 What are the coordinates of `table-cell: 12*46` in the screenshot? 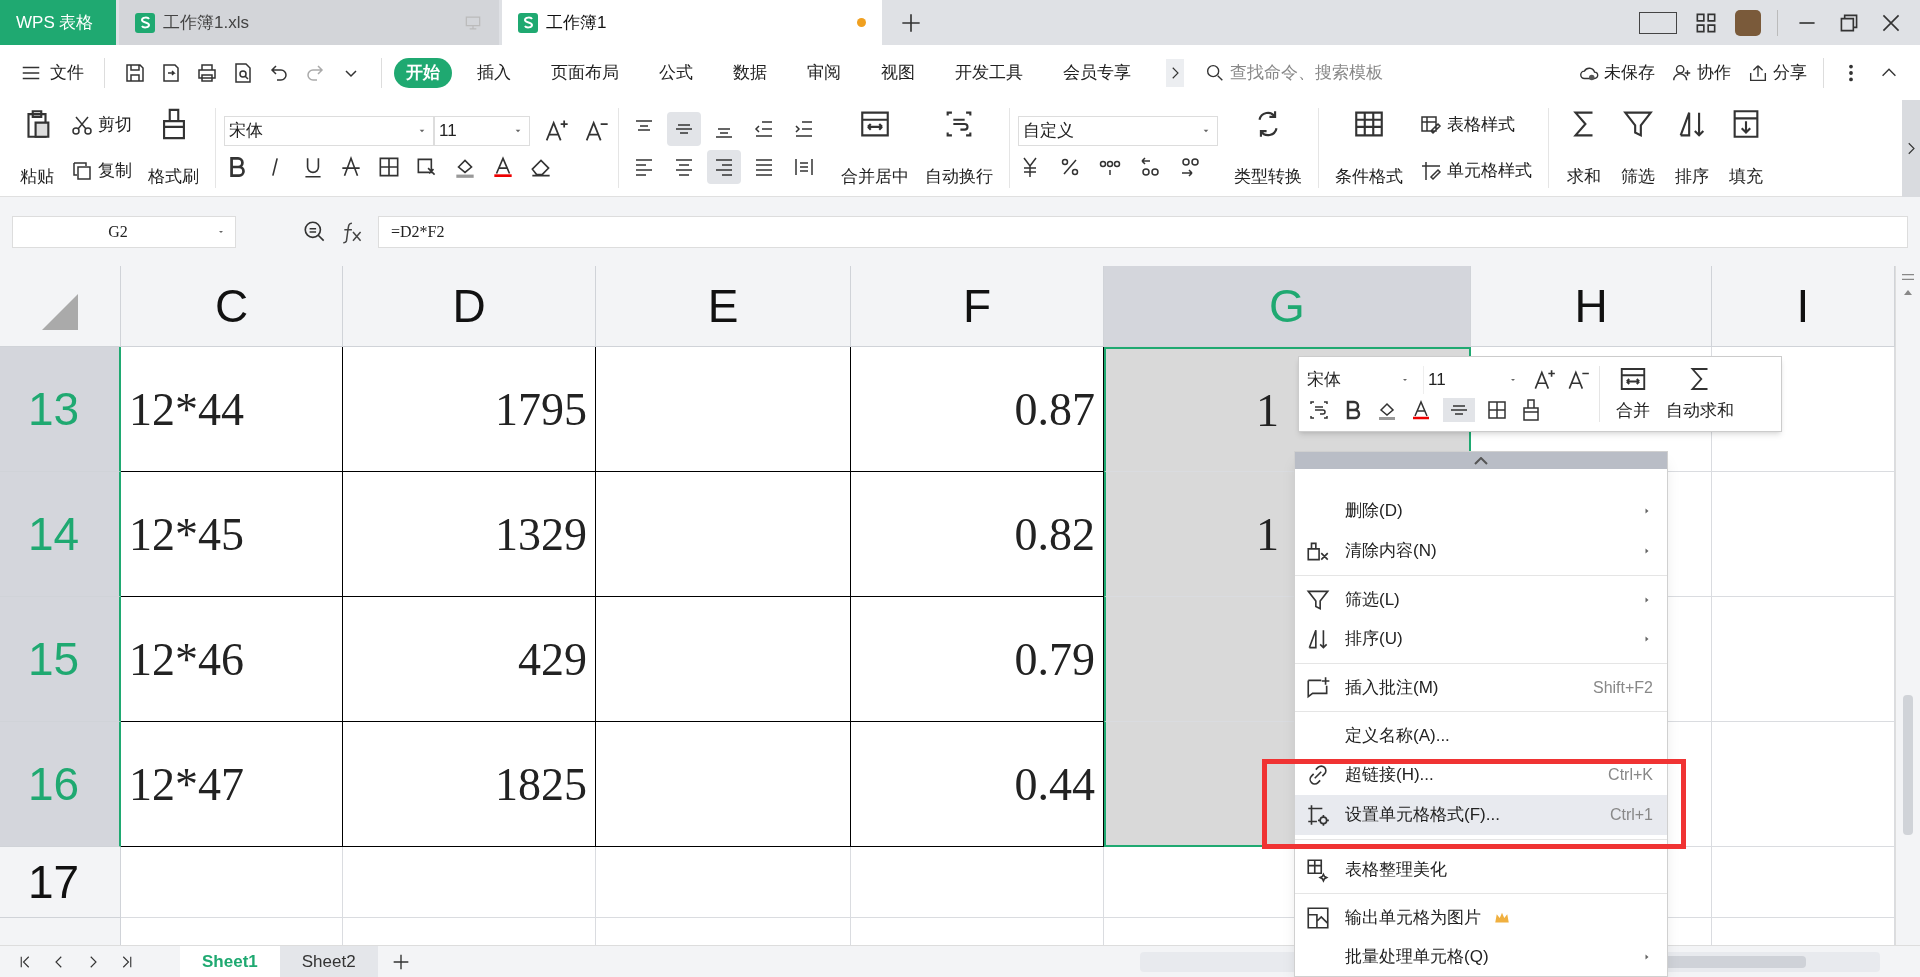 It's located at (232, 659).